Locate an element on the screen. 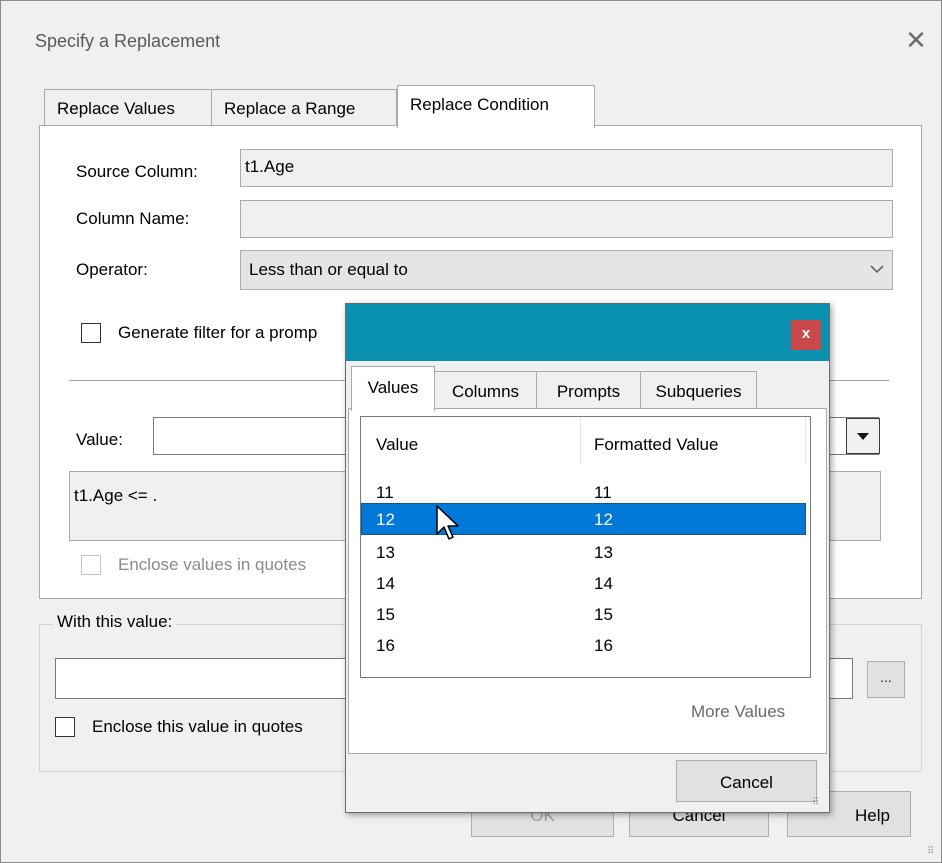 The height and width of the screenshot is (863, 942). tab-label: Subqueries is located at coordinates (698, 391).